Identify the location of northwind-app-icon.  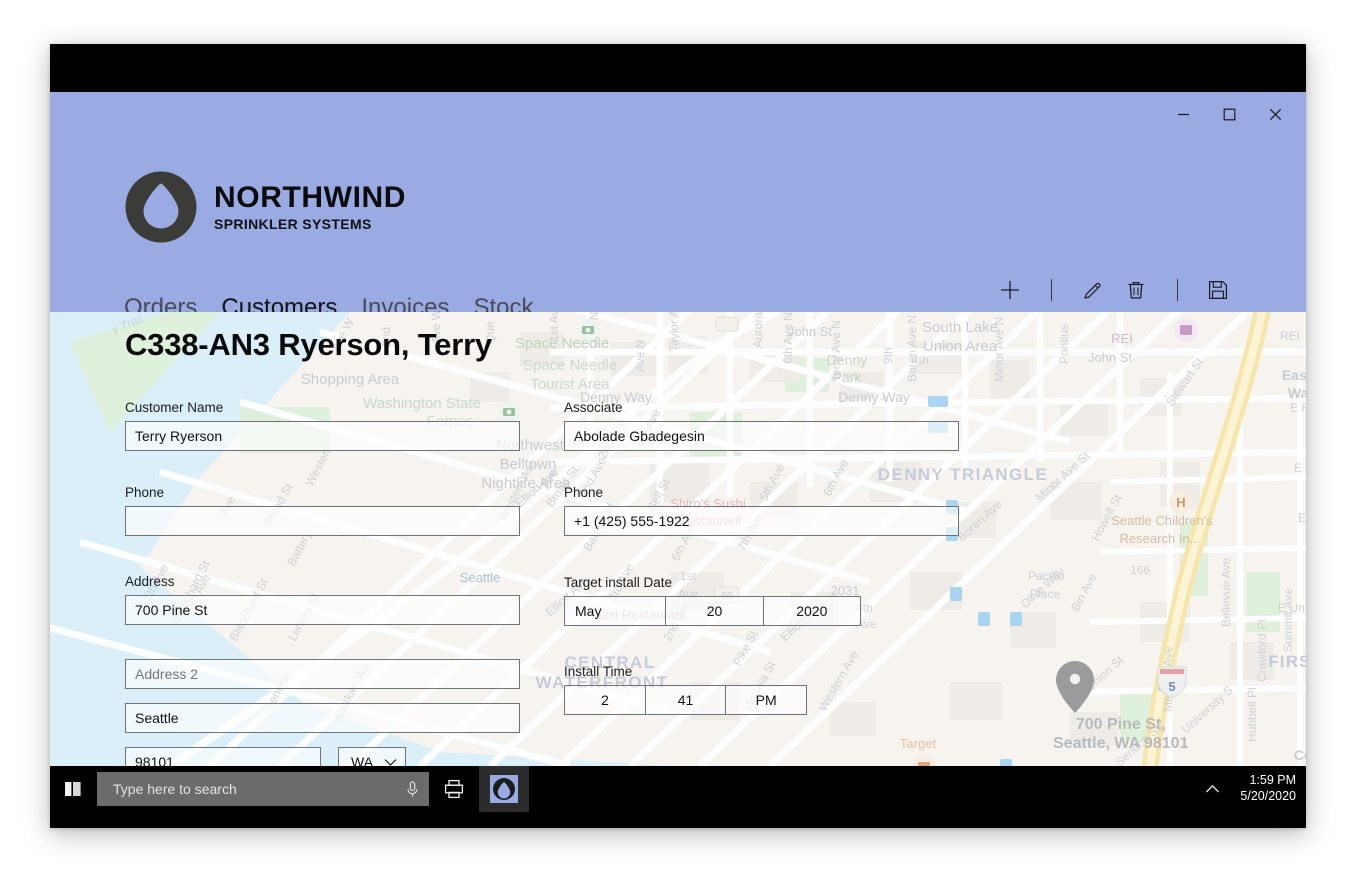
(504, 789).